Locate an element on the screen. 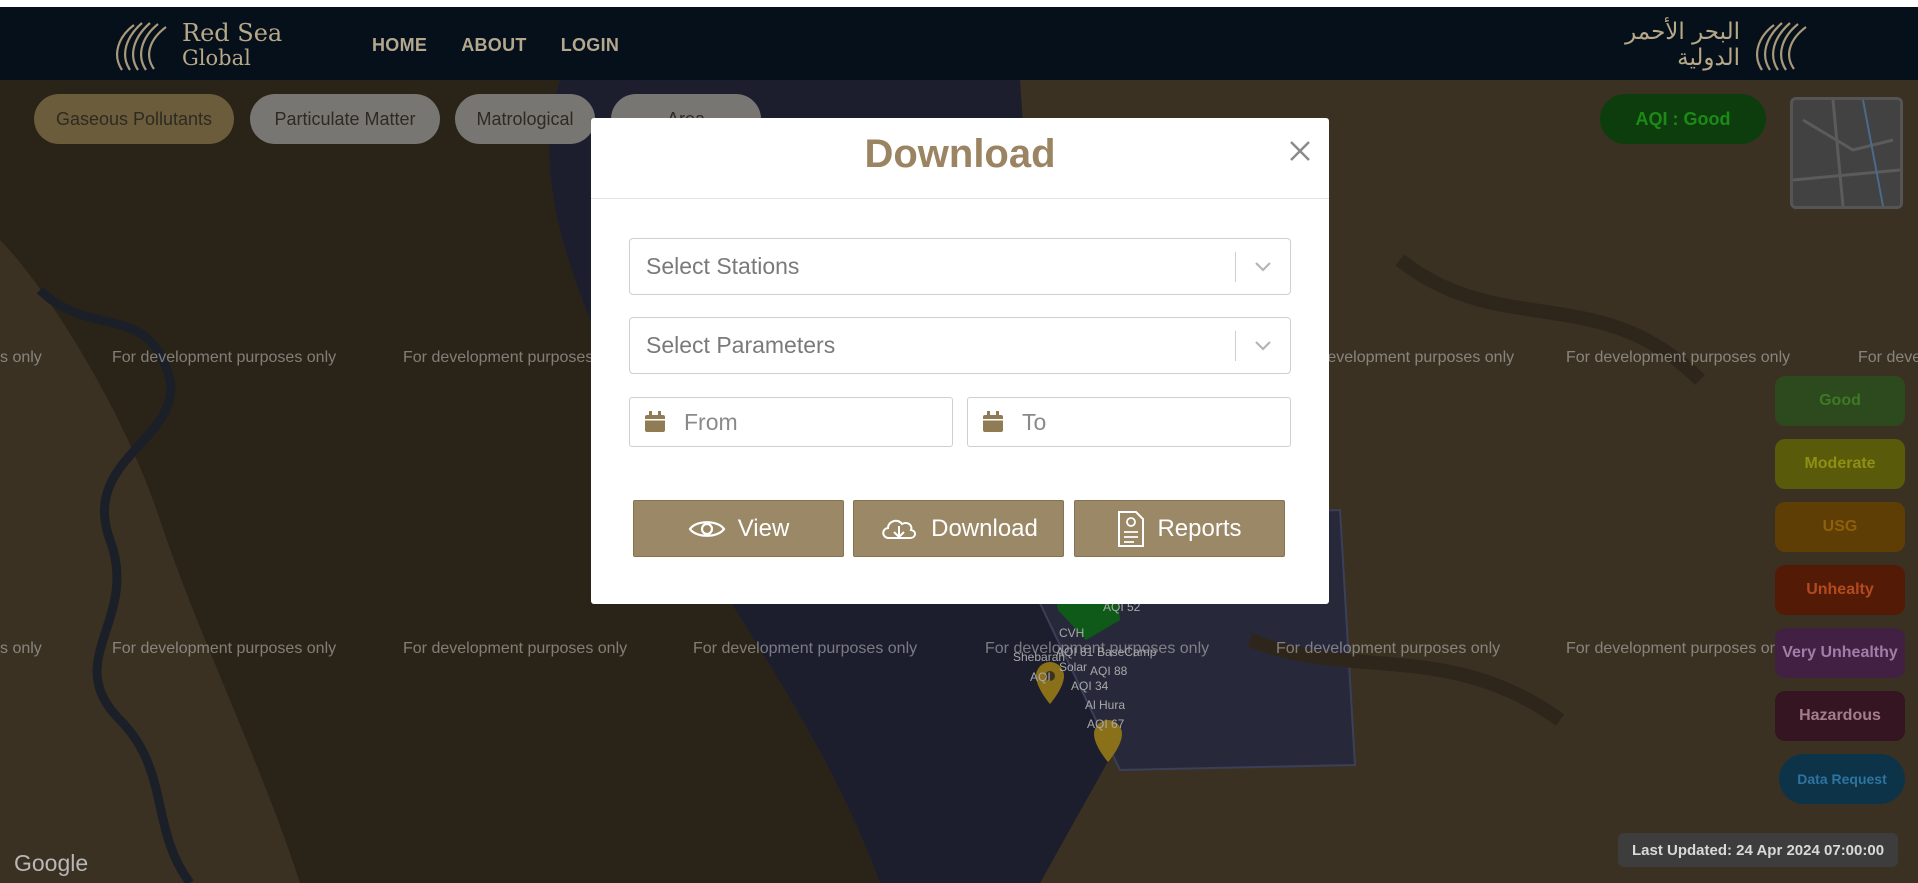  minimap is located at coordinates (1846, 153).